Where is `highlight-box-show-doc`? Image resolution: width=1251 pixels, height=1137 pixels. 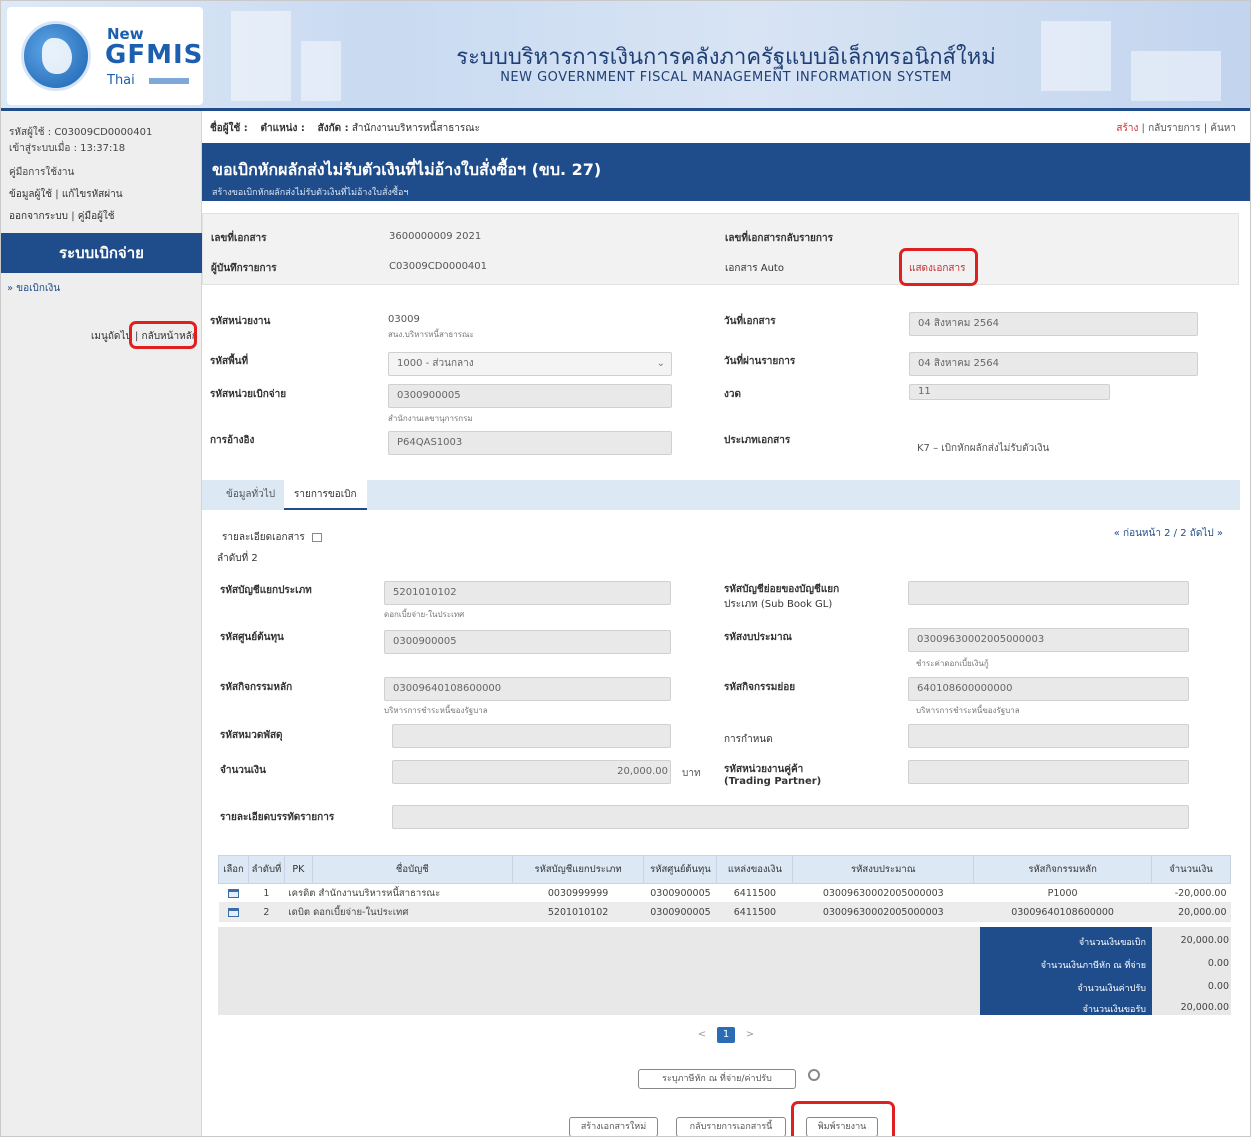 highlight-box-show-doc is located at coordinates (938, 267).